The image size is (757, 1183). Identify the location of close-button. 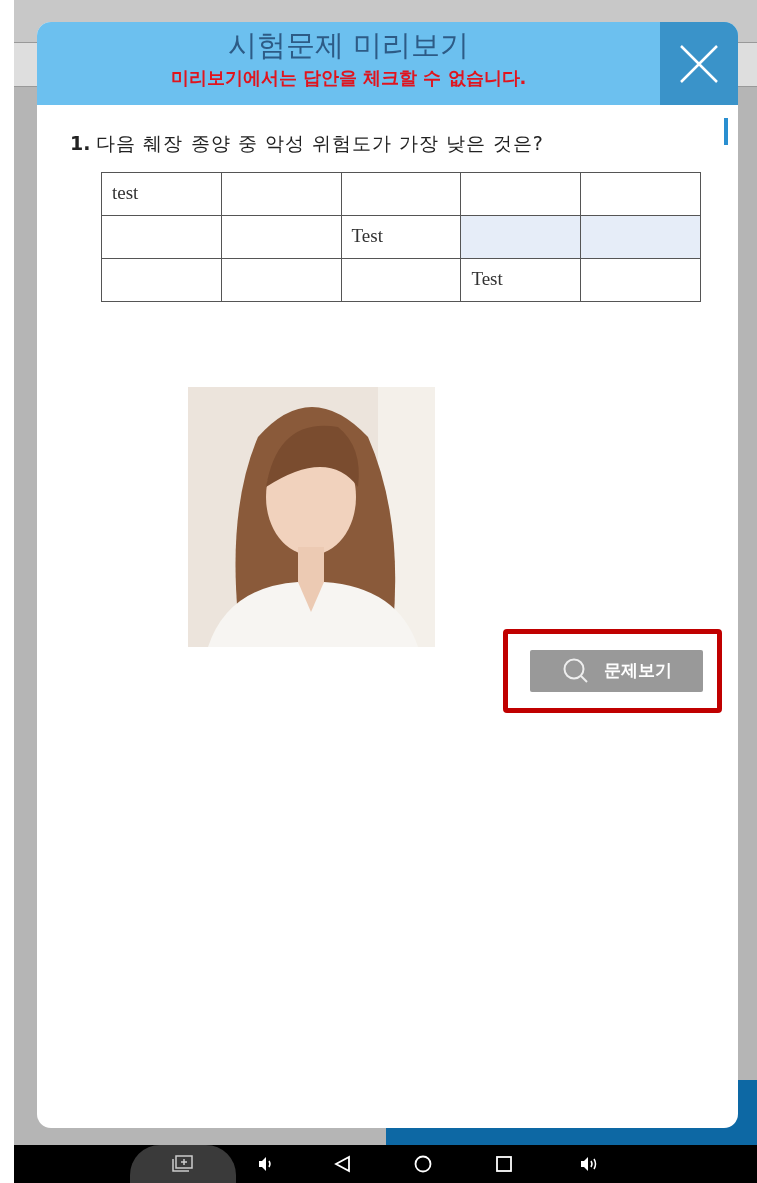
(699, 63).